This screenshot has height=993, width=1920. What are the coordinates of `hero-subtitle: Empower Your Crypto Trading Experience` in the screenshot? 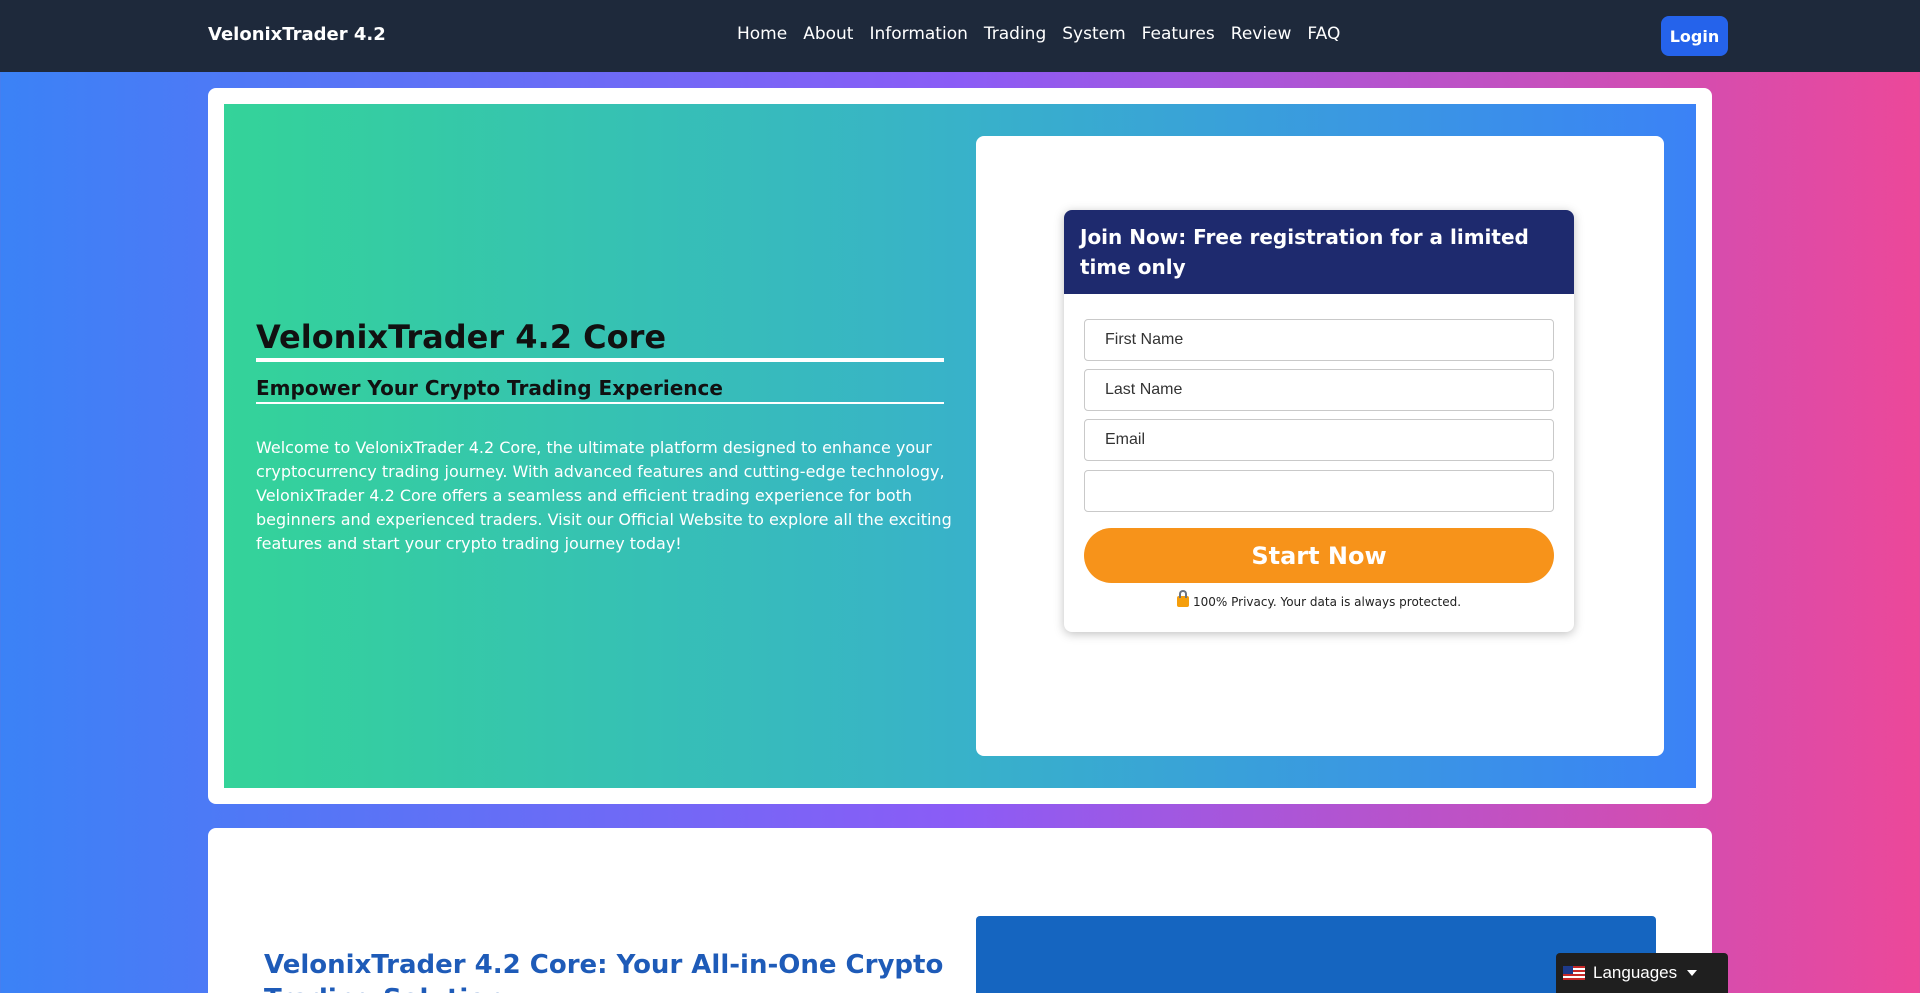 It's located at (600, 390).